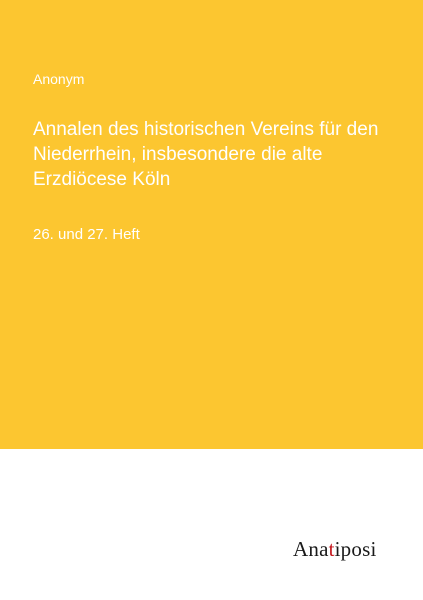 This screenshot has width=423, height=600. What do you see at coordinates (59, 79) in the screenshot?
I see `book-author: Anonym` at bounding box center [59, 79].